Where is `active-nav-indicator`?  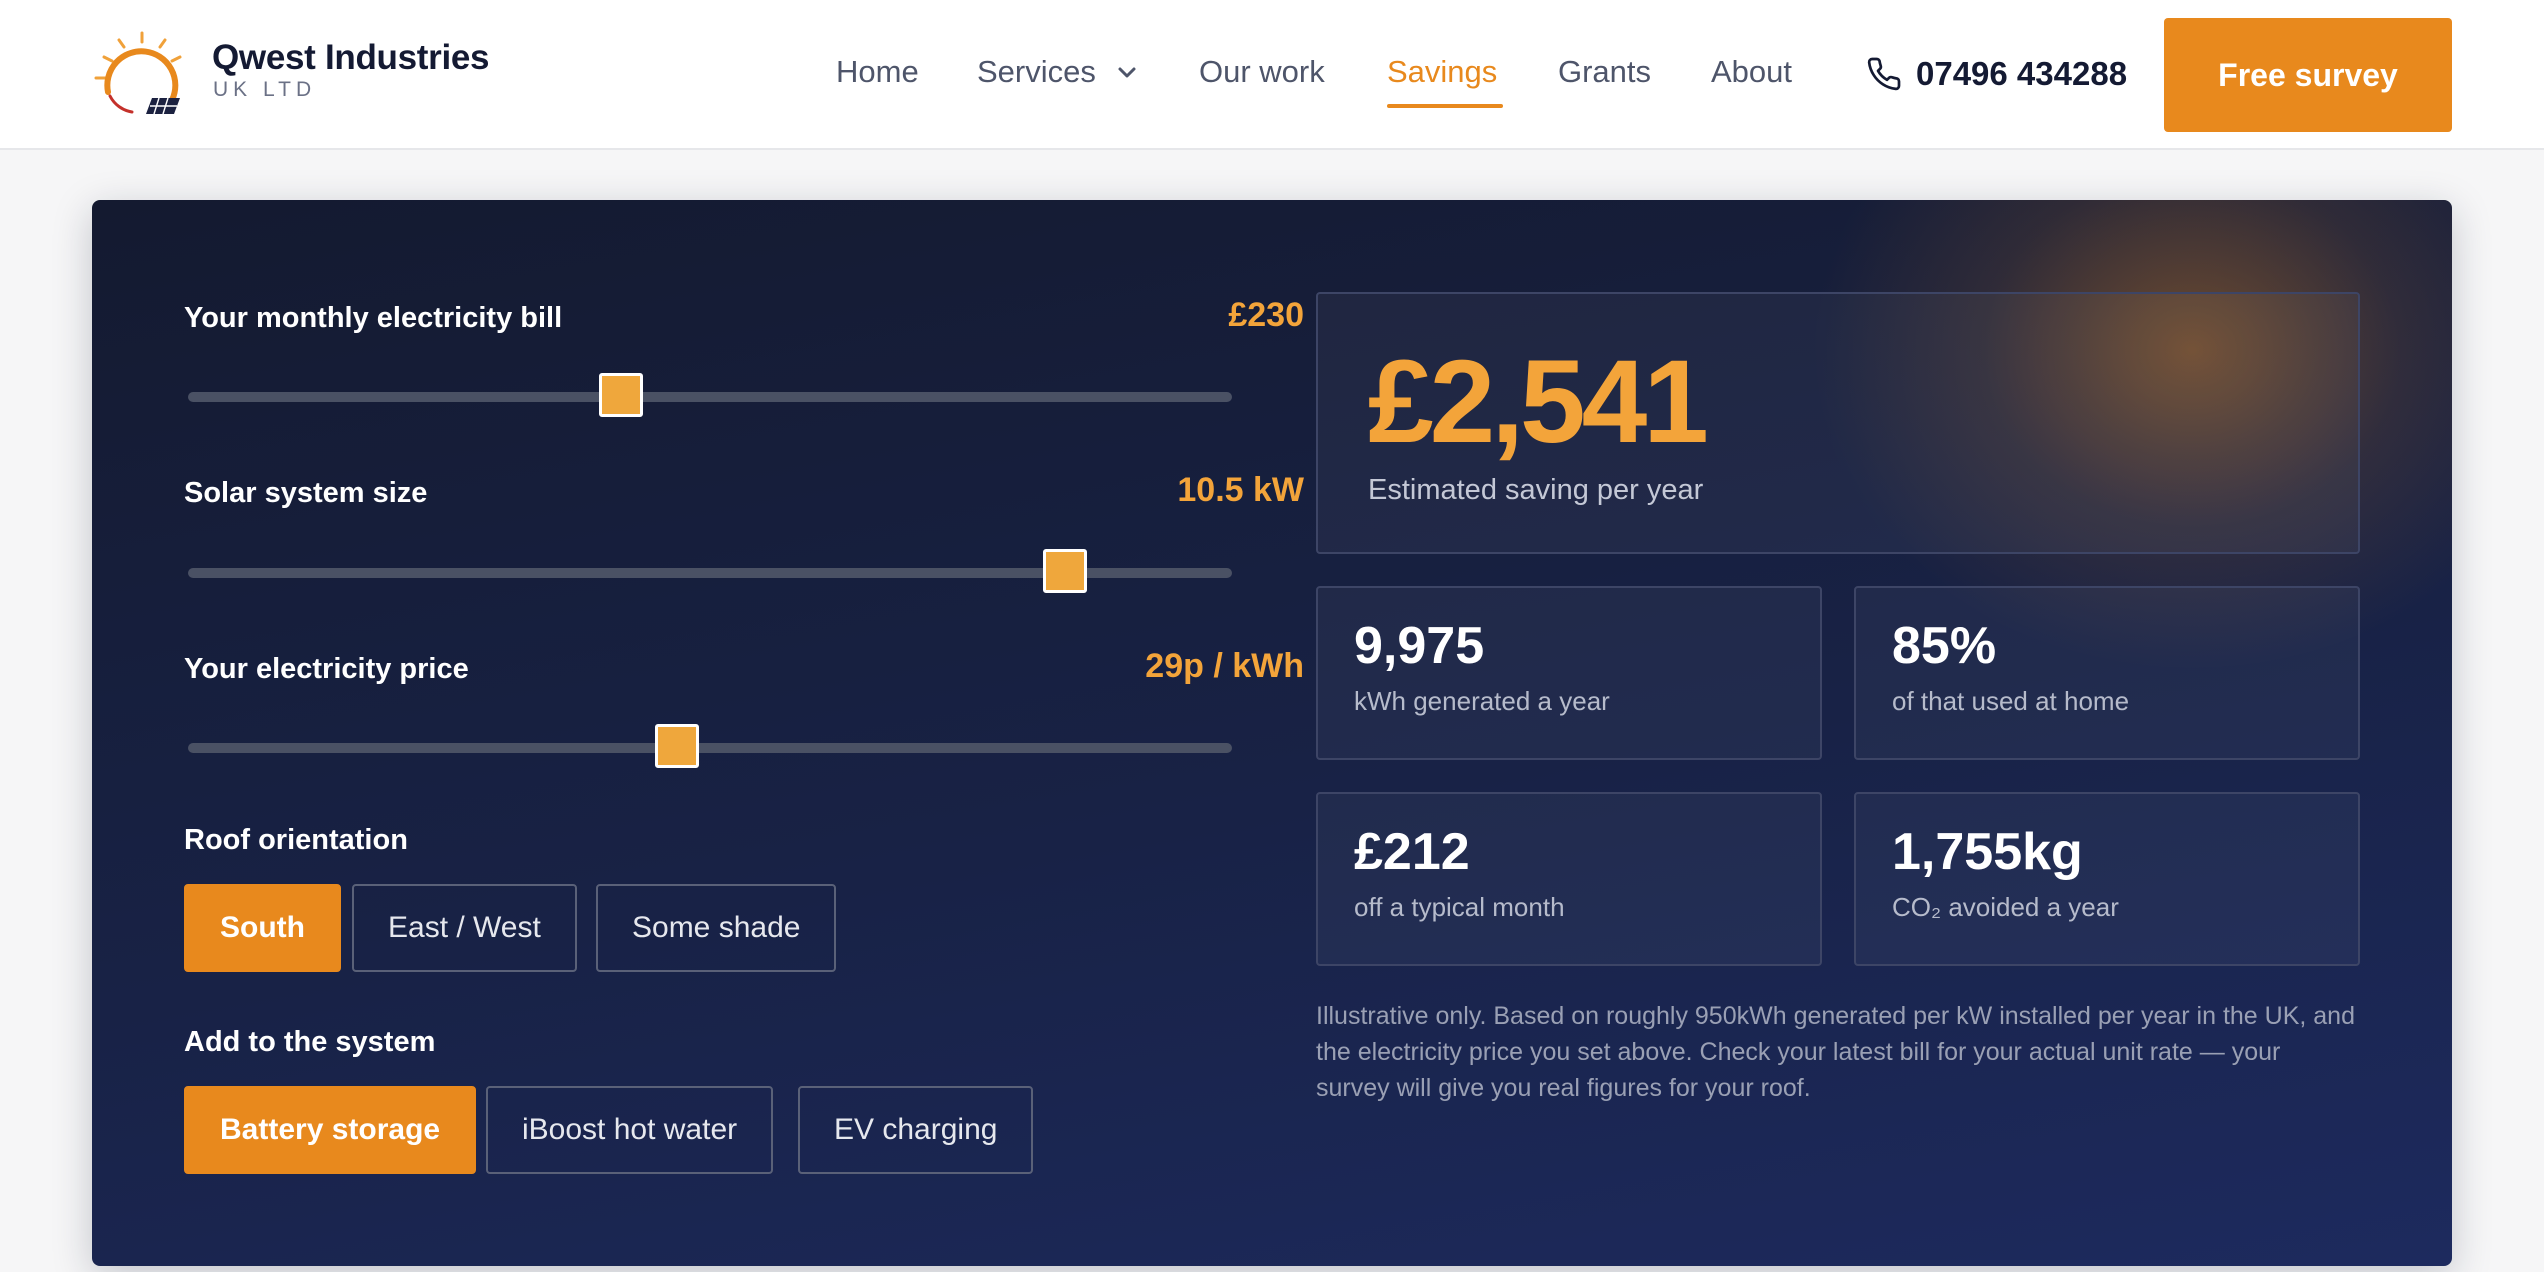
active-nav-indicator is located at coordinates (1445, 106).